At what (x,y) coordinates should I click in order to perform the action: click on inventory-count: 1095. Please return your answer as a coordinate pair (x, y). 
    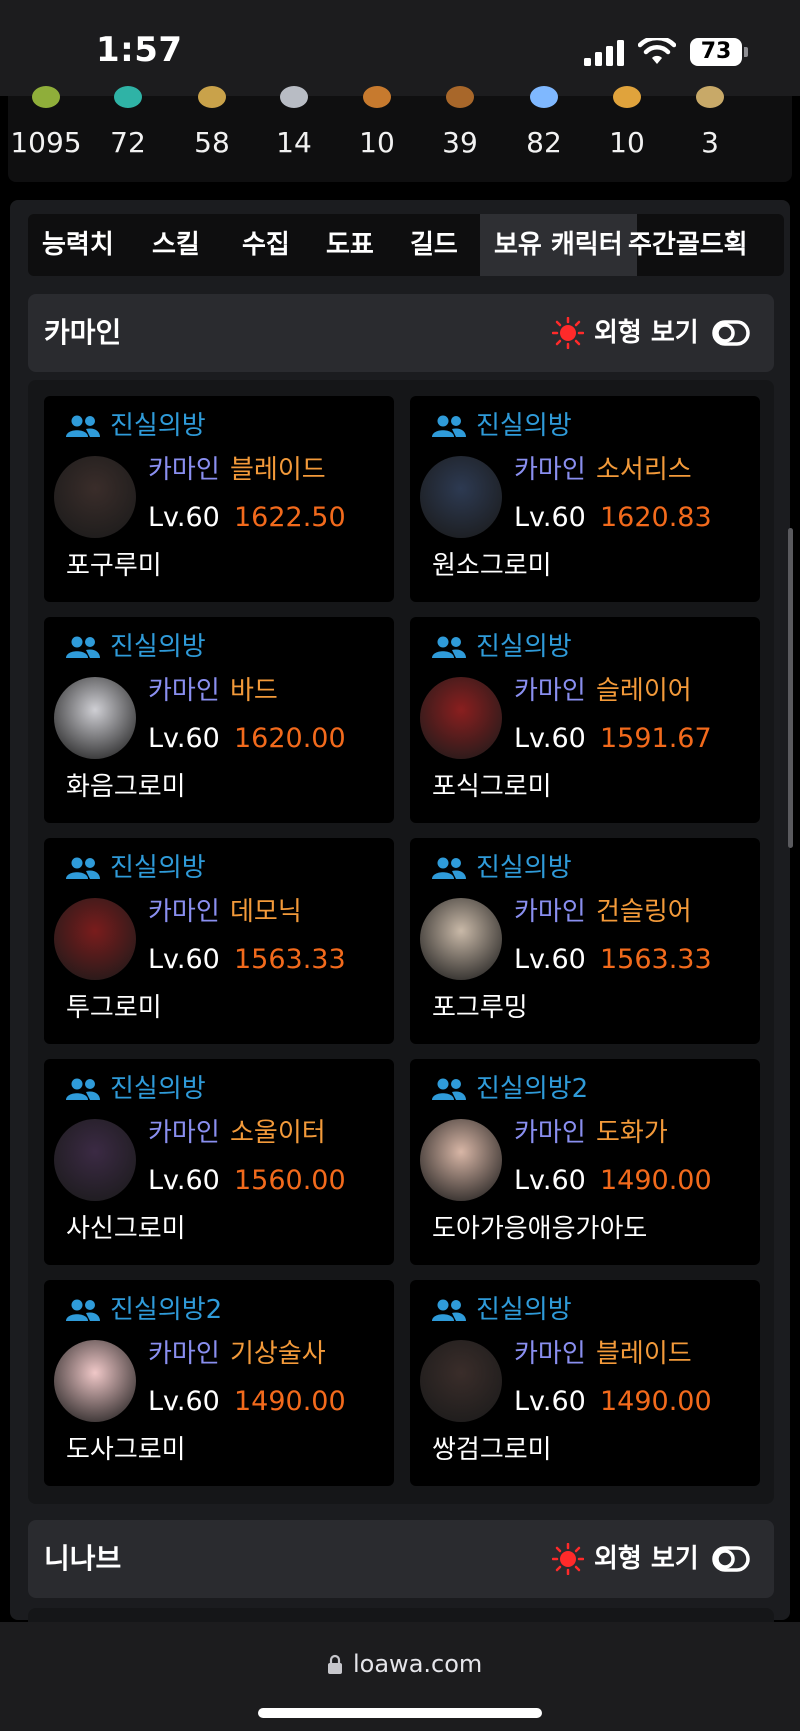
    Looking at the image, I should click on (46, 142).